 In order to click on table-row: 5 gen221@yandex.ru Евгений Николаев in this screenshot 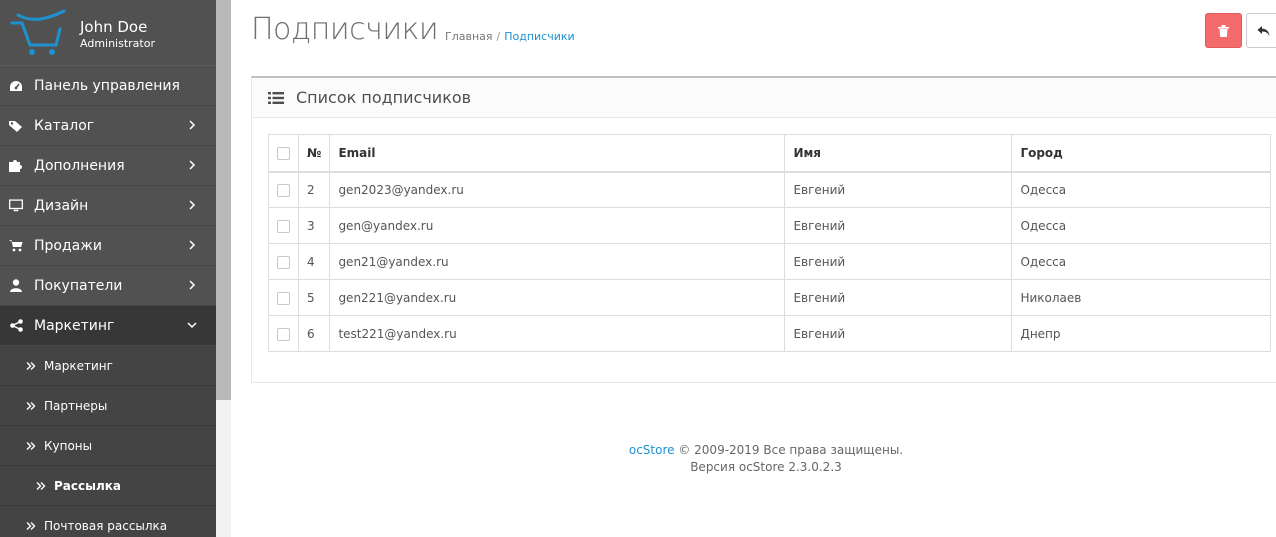, I will do `click(769, 297)`.